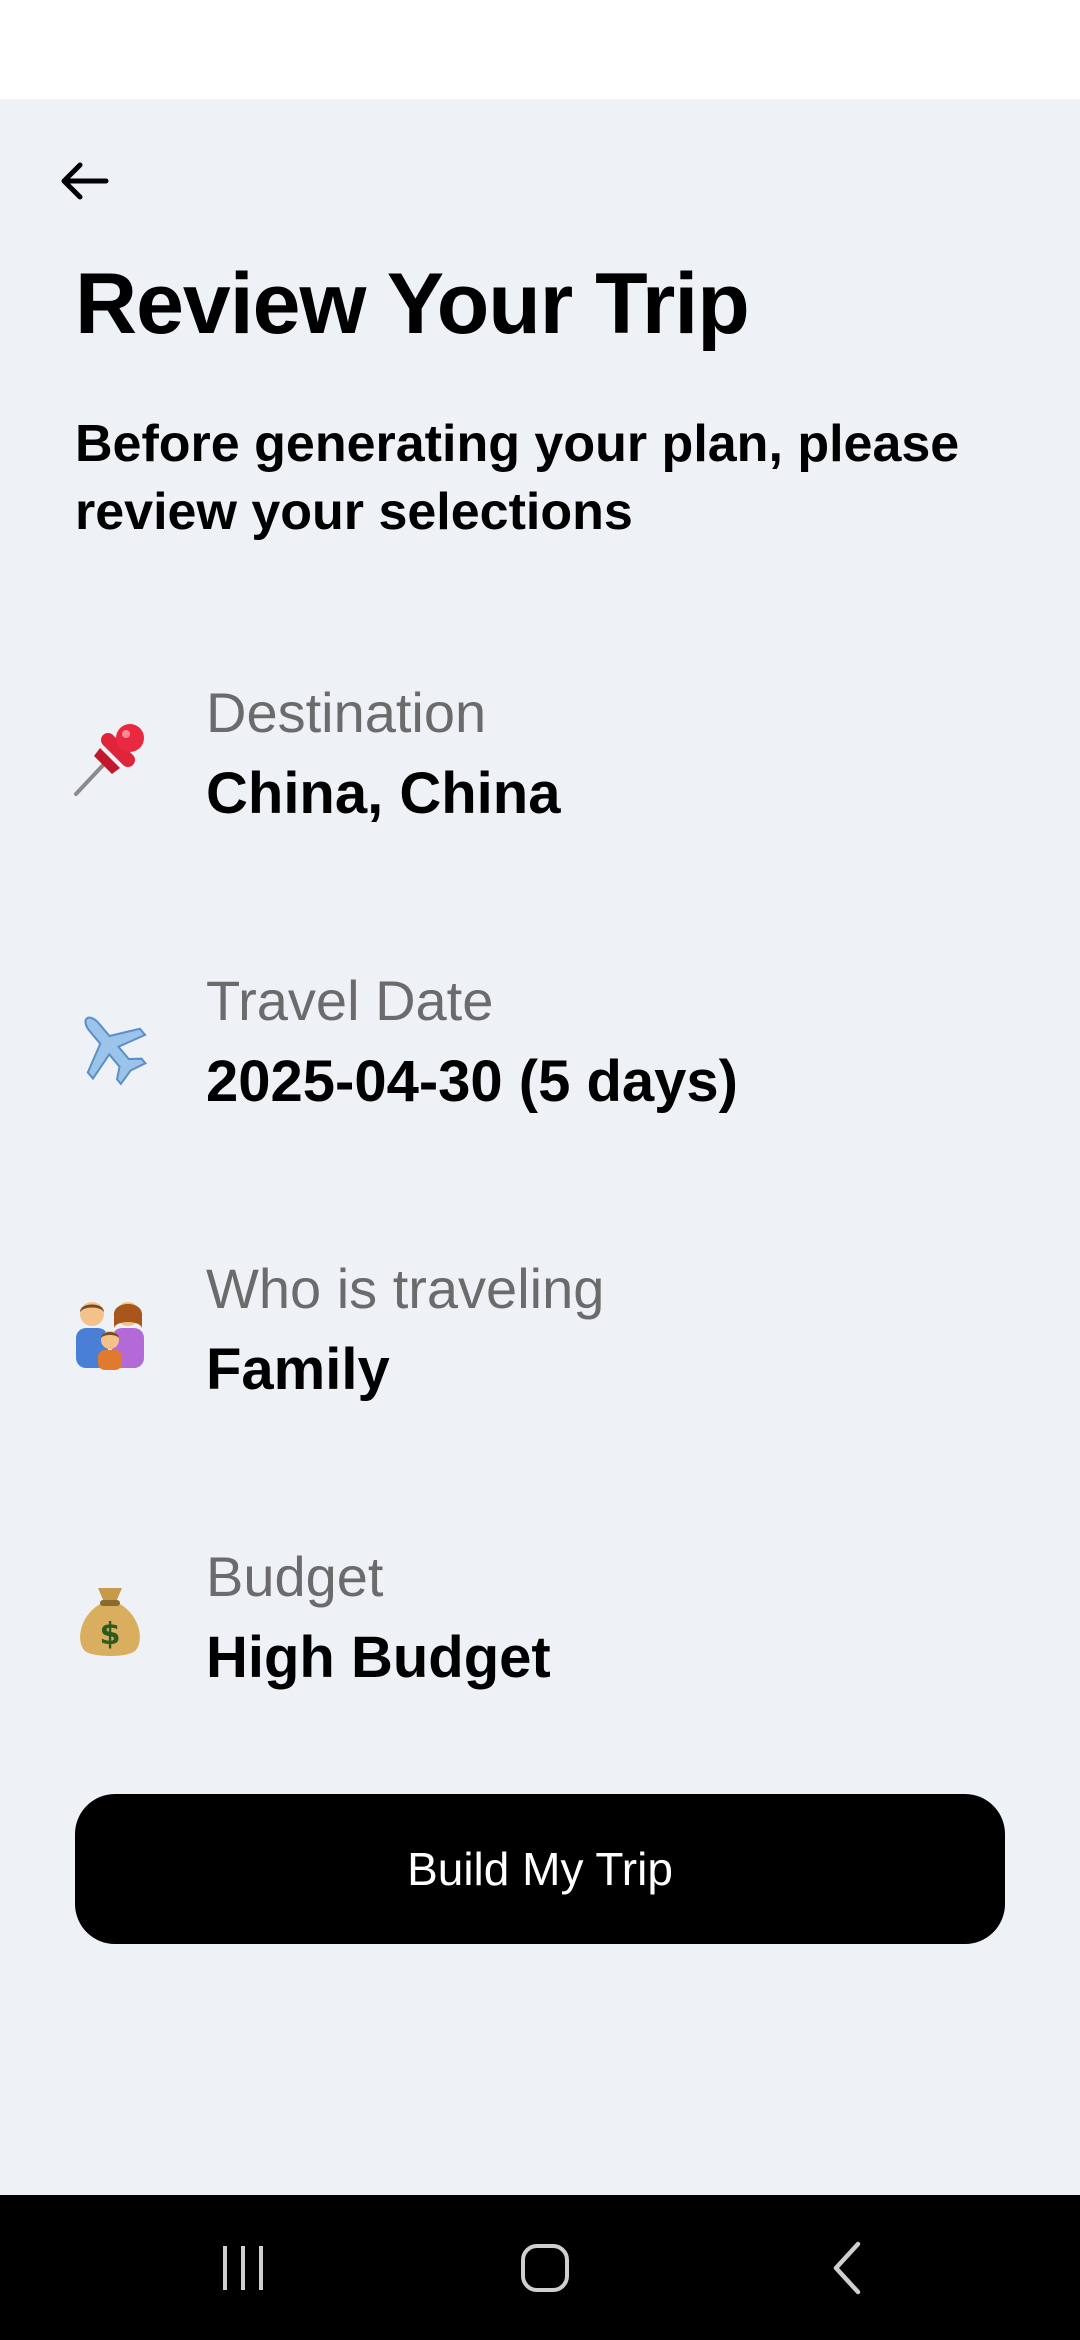 This screenshot has height=2340, width=1080. Describe the element at coordinates (540, 1048) in the screenshot. I see `summary-item-travel-date: Travel Date 2025-04-30 (5 days)` at that location.